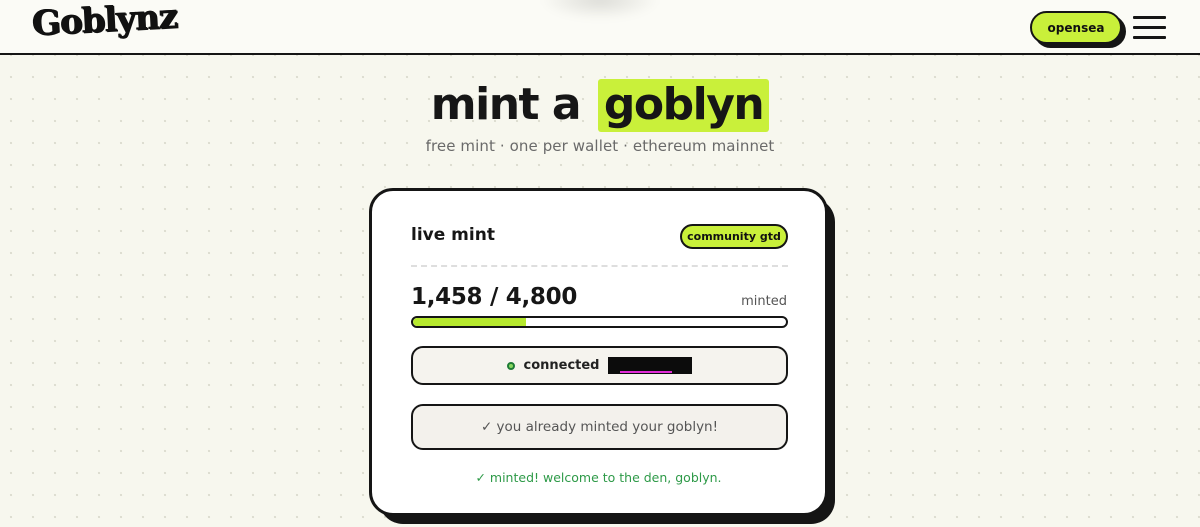  I want to click on status-badge: community gtd, so click(734, 236).